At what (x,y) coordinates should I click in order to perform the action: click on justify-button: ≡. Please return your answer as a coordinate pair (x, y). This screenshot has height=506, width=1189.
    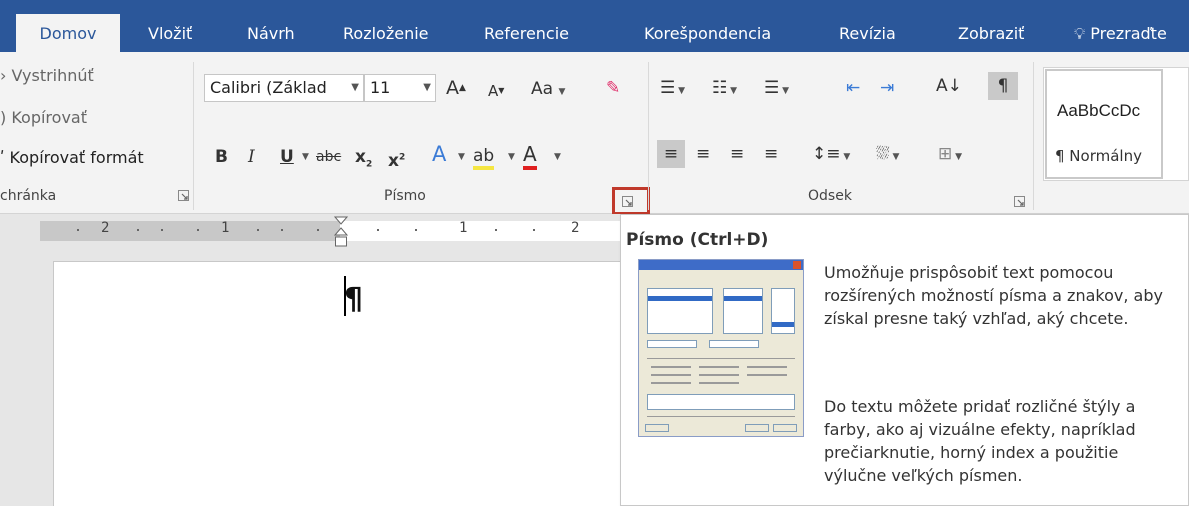
    Looking at the image, I should click on (771, 154).